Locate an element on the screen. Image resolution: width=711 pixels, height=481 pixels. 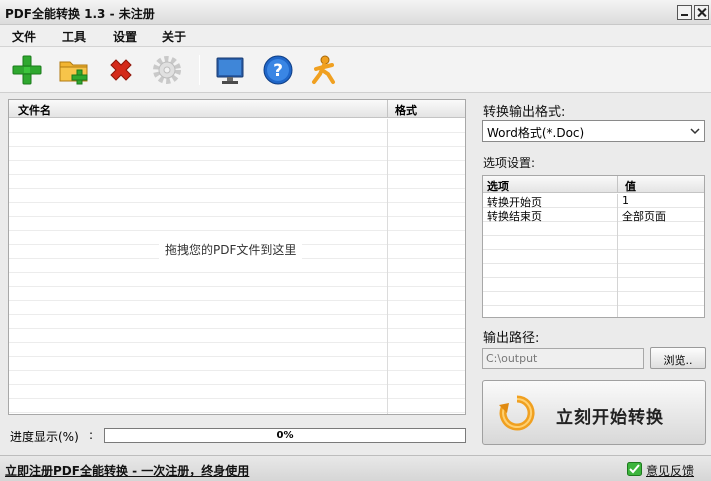
running-man-button is located at coordinates (324, 70).